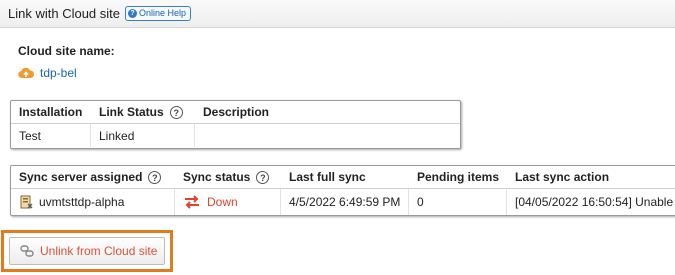  I want to click on header-description: Description, so click(236, 112).